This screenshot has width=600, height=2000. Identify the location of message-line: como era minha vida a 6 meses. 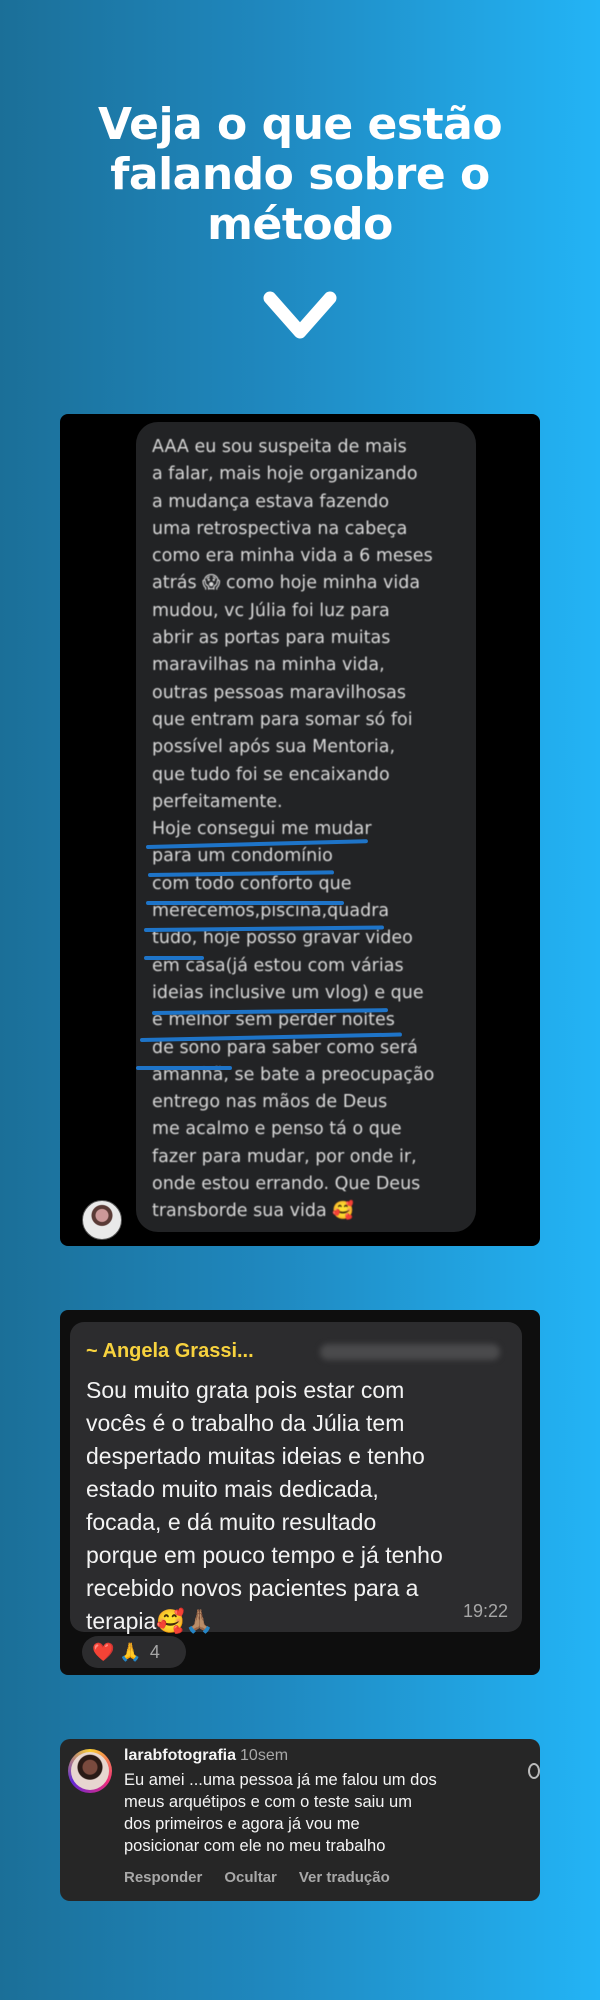
(292, 556).